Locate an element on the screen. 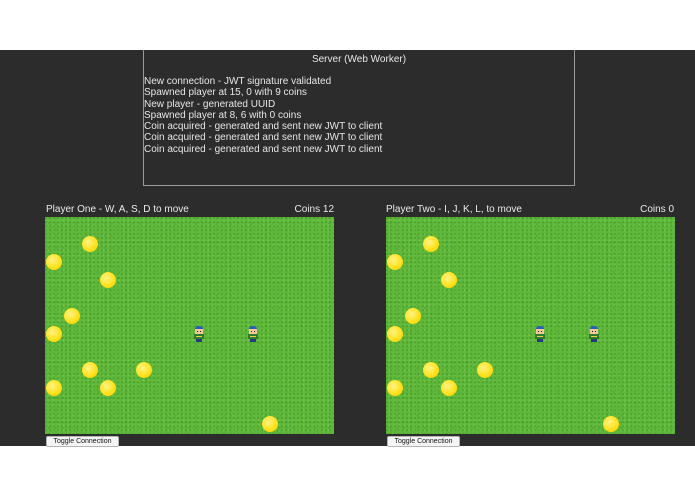 This screenshot has height=494, width=695. player-one-toggle-connection-button: Toggle Connection is located at coordinates (82, 441).